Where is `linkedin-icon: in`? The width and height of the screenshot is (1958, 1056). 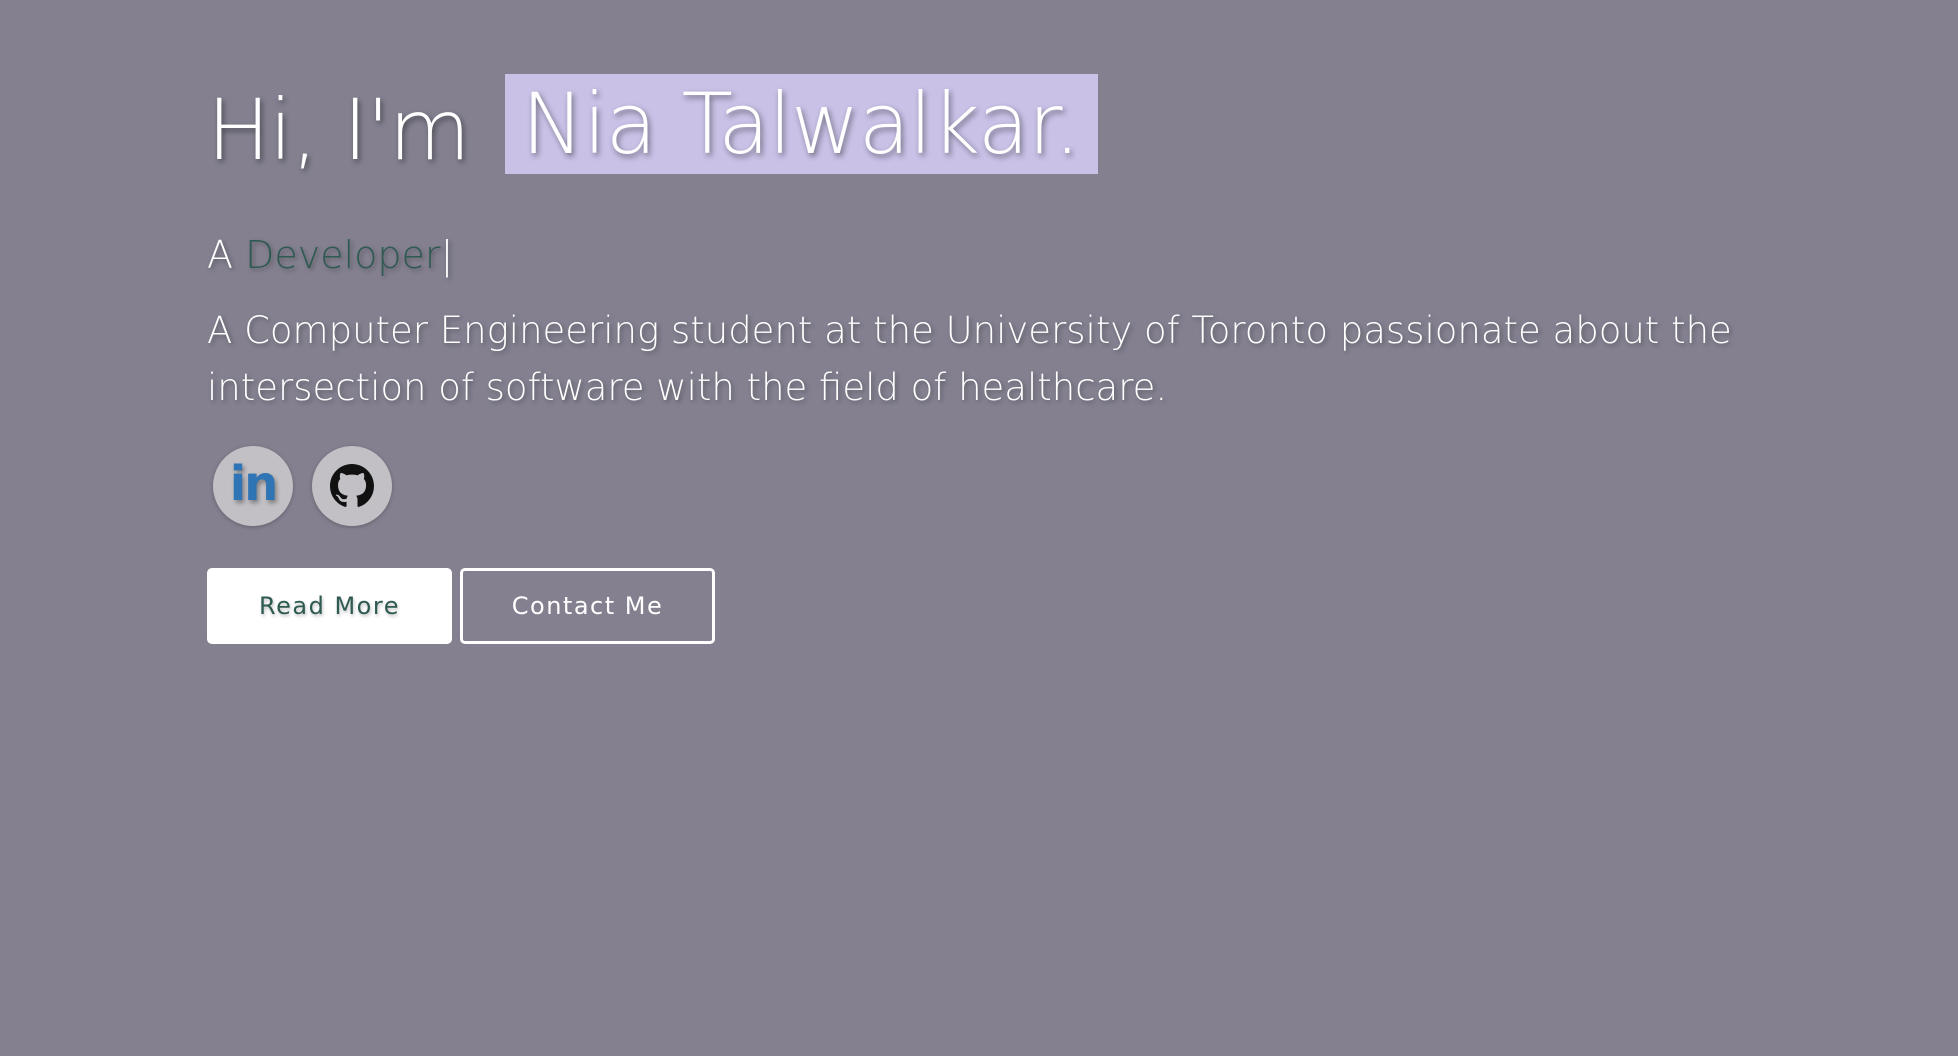 linkedin-icon: in is located at coordinates (254, 484).